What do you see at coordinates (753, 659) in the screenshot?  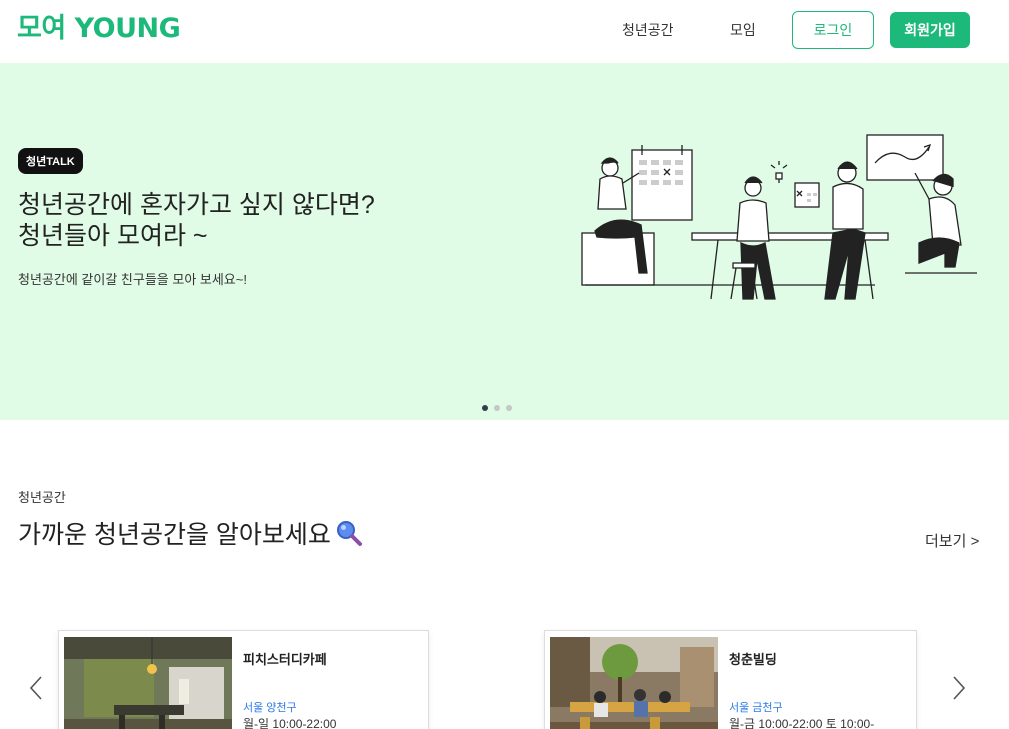 I see `space-name: 청춘빌딩` at bounding box center [753, 659].